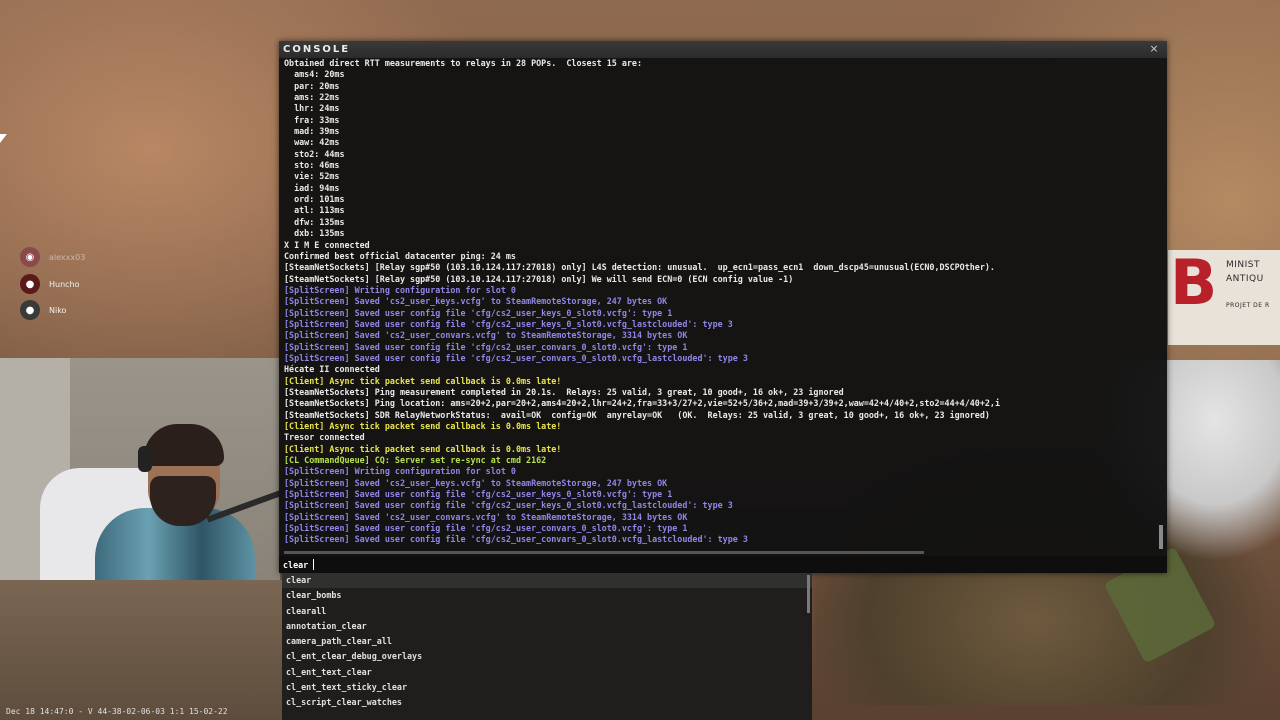 The width and height of the screenshot is (1280, 720). Describe the element at coordinates (547, 702) in the screenshot. I see `autocomplete-item: cl_script_clear_watches` at that location.